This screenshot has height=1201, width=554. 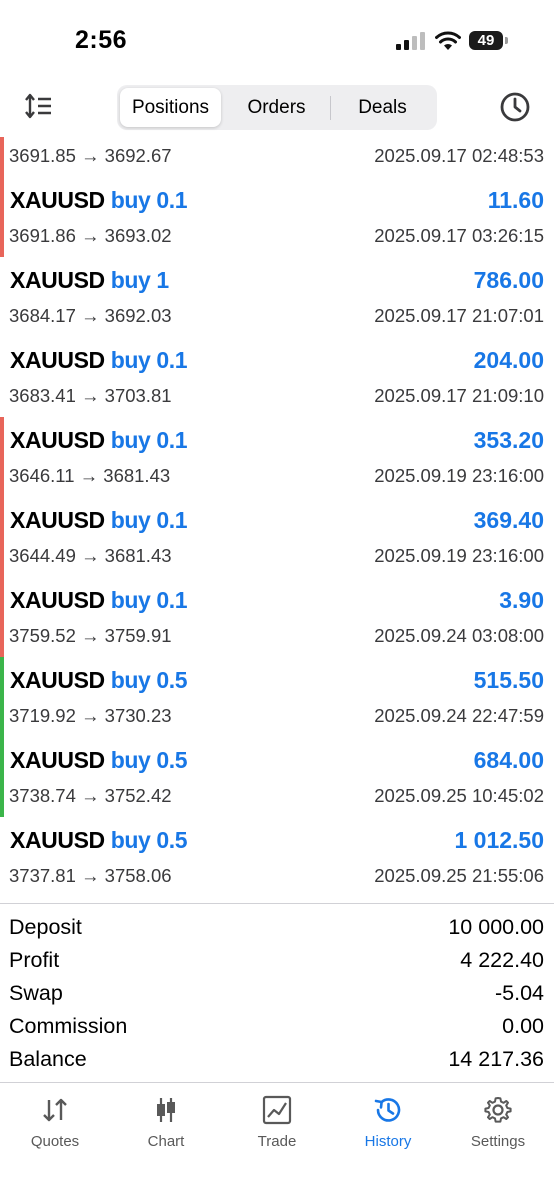 What do you see at coordinates (519, 993) in the screenshot?
I see `summary-value: -5.04` at bounding box center [519, 993].